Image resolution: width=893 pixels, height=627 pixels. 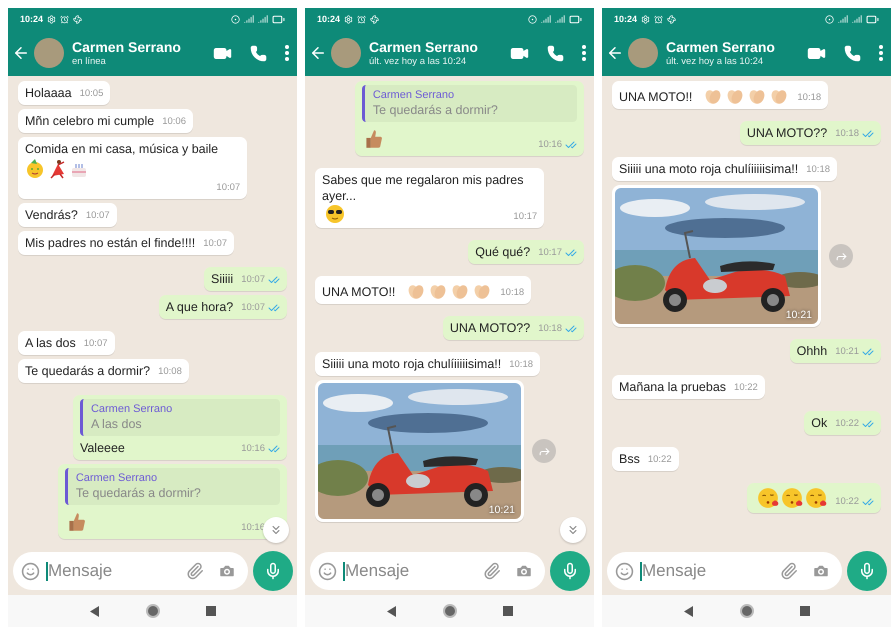 I want to click on message-text: Ok, so click(x=819, y=423).